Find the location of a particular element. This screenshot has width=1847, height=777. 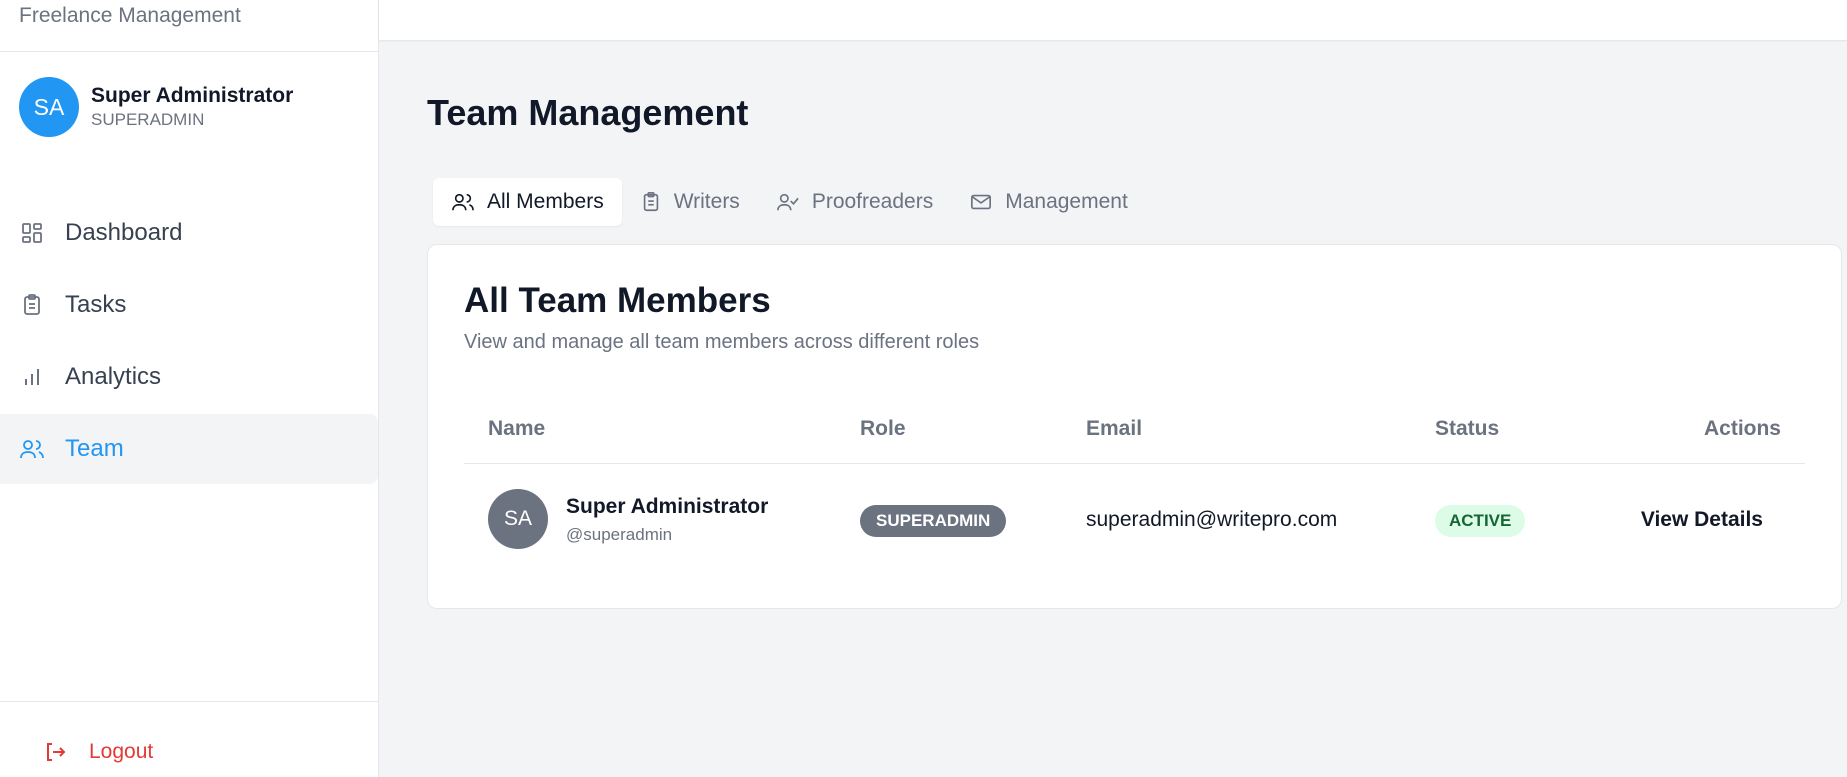

sidebar-item-tasks: Tasks is located at coordinates (189, 305).